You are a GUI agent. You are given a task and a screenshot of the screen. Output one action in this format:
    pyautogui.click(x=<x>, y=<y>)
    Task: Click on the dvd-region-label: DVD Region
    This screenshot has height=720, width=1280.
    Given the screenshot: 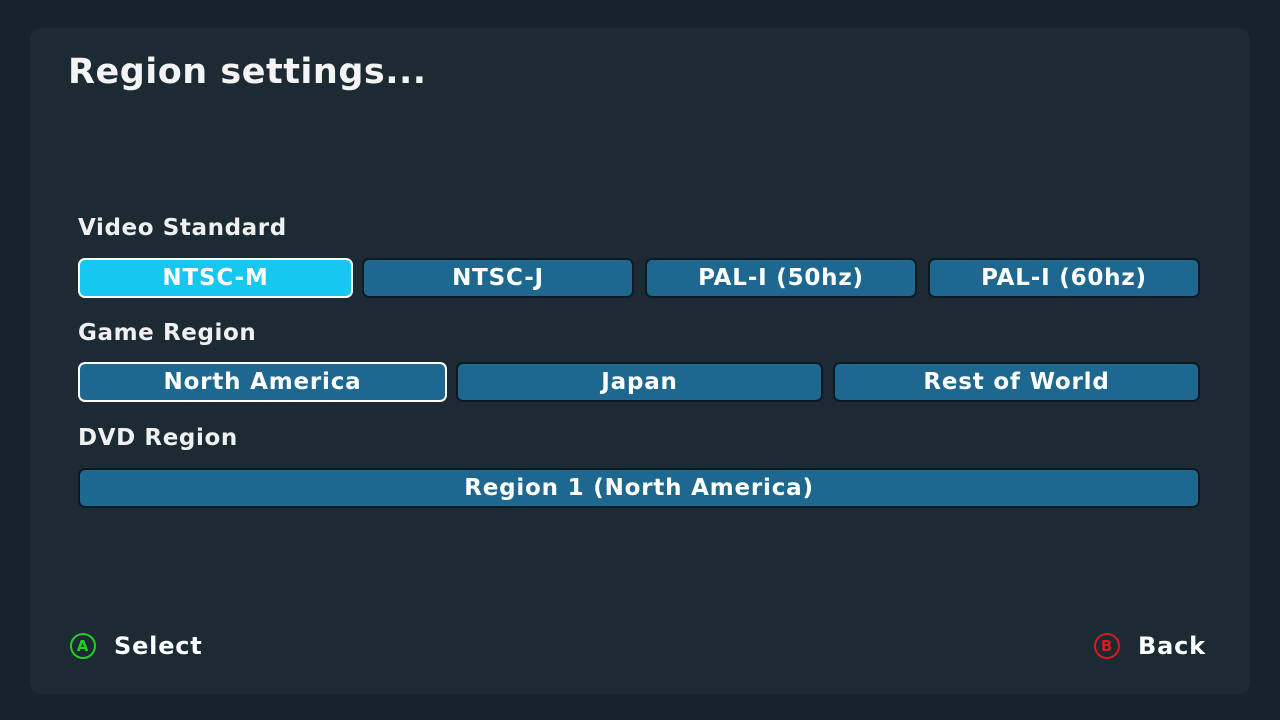 What is the action you would take?
    pyautogui.click(x=158, y=438)
    